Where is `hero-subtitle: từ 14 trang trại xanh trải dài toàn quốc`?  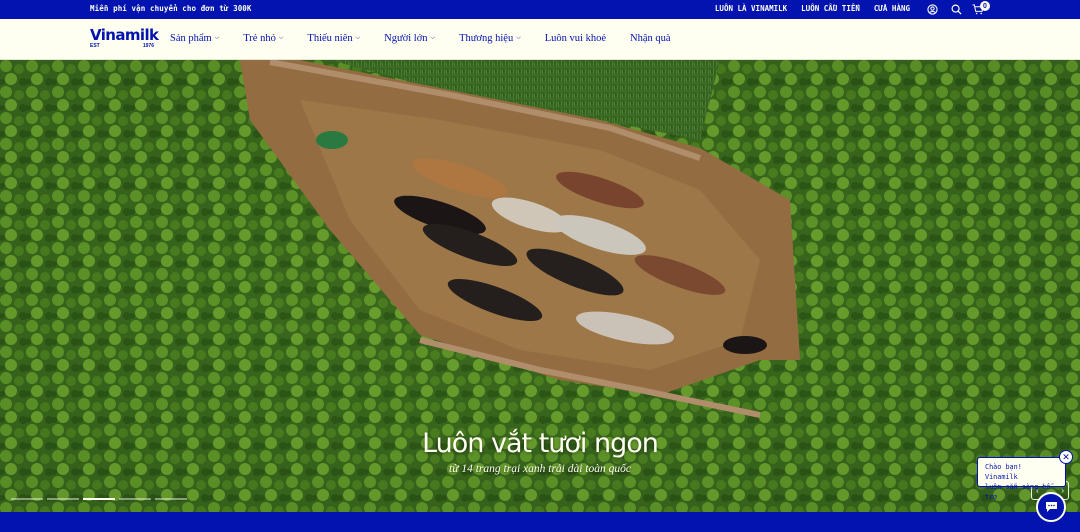
hero-subtitle: từ 14 trang trại xanh trải dài toàn quốc is located at coordinates (540, 469).